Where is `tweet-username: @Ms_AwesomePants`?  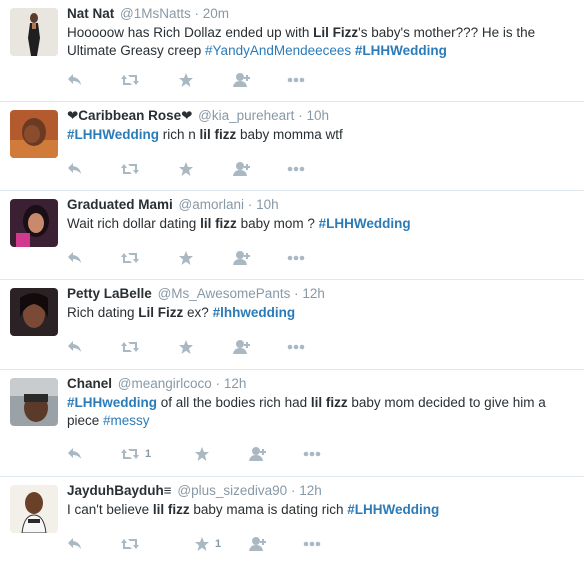
tweet-username: @Ms_AwesomePants is located at coordinates (224, 293).